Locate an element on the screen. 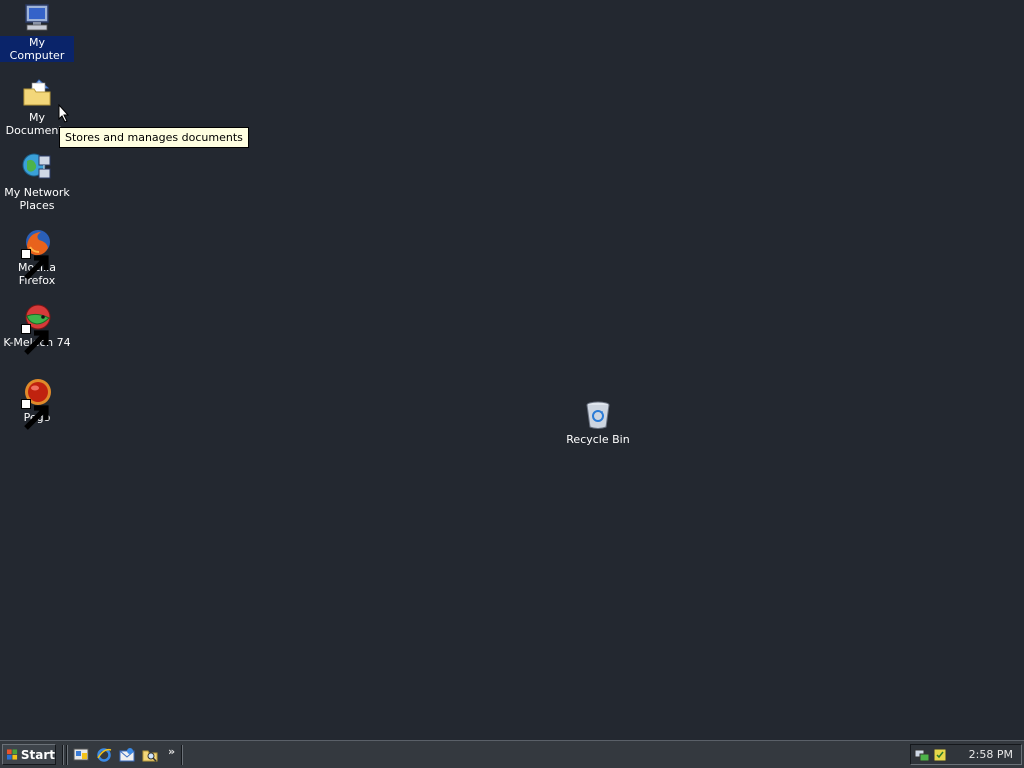 The height and width of the screenshot is (768, 1024). firefox-icon is located at coordinates (37, 253).